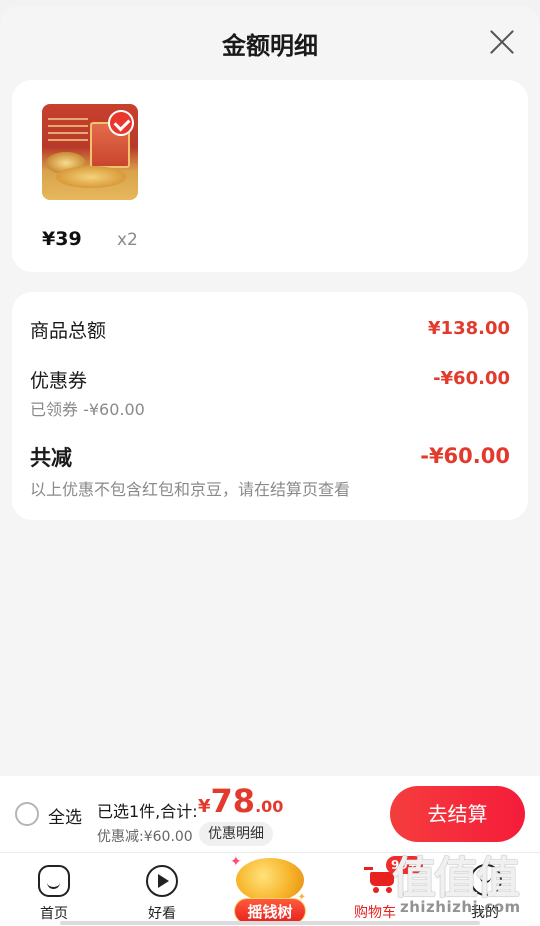  Describe the element at coordinates (65, 815) in the screenshot. I see `select-all-label: 全选` at that location.